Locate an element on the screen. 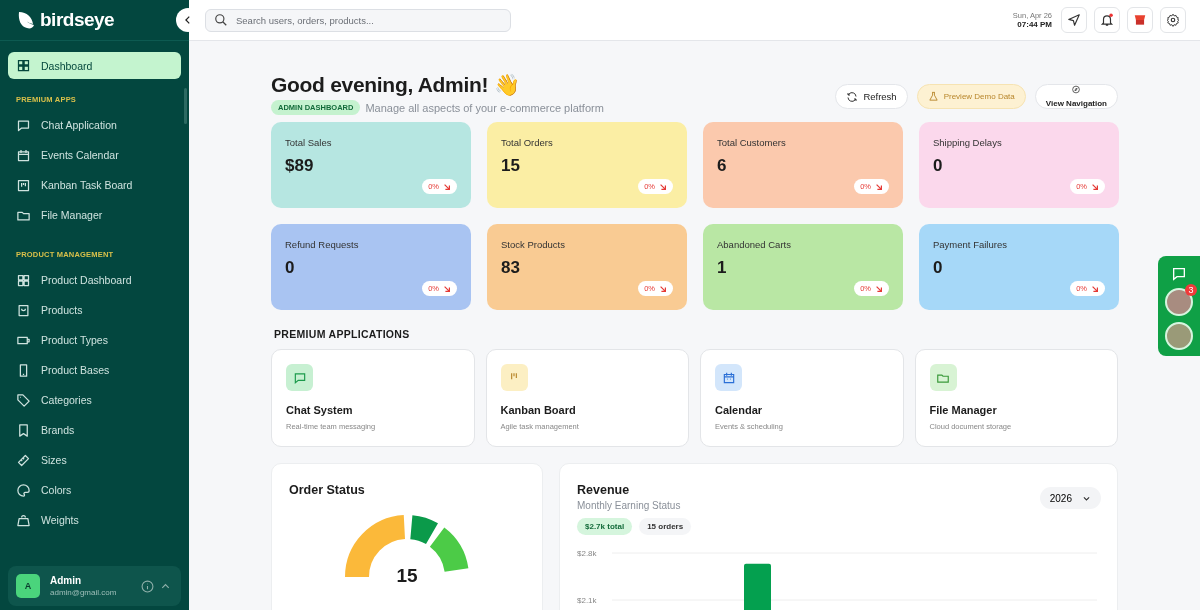  user-card: A Admin admin@gmail.com is located at coordinates (94, 586).